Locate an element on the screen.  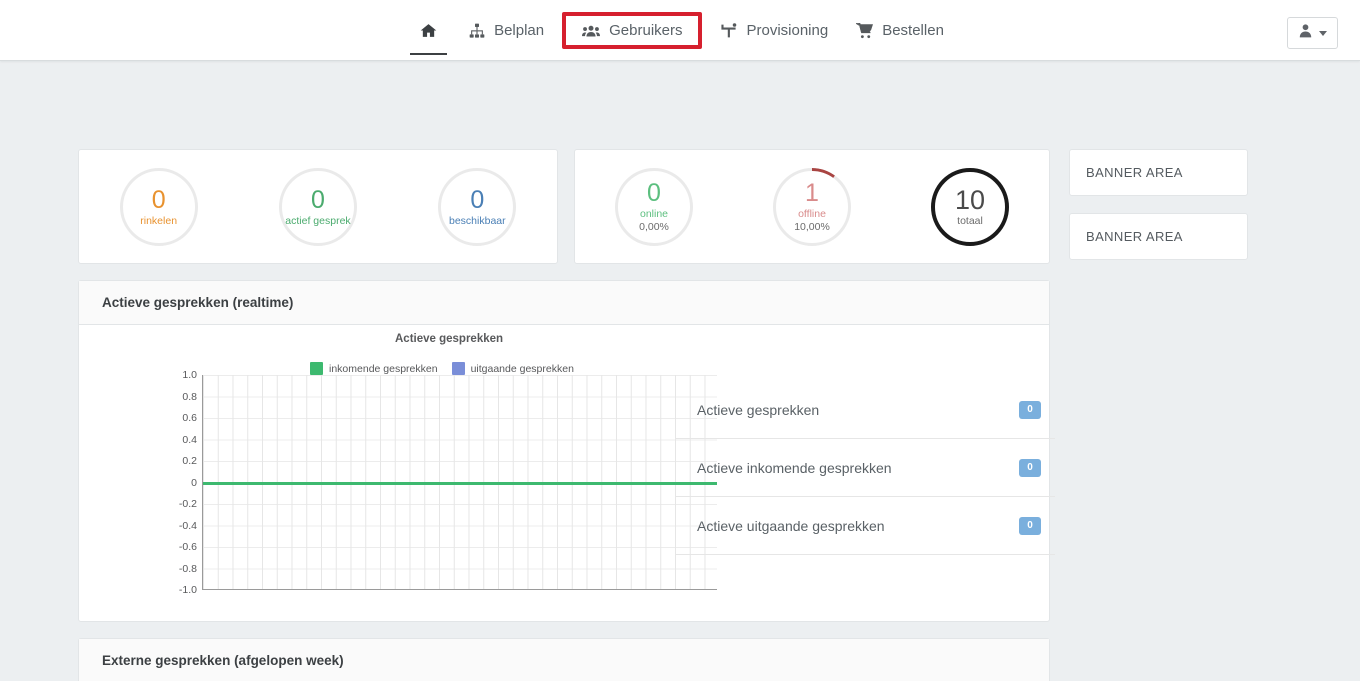
legend-item-inkomend: inkomende gesprekken is located at coordinates (374, 368).